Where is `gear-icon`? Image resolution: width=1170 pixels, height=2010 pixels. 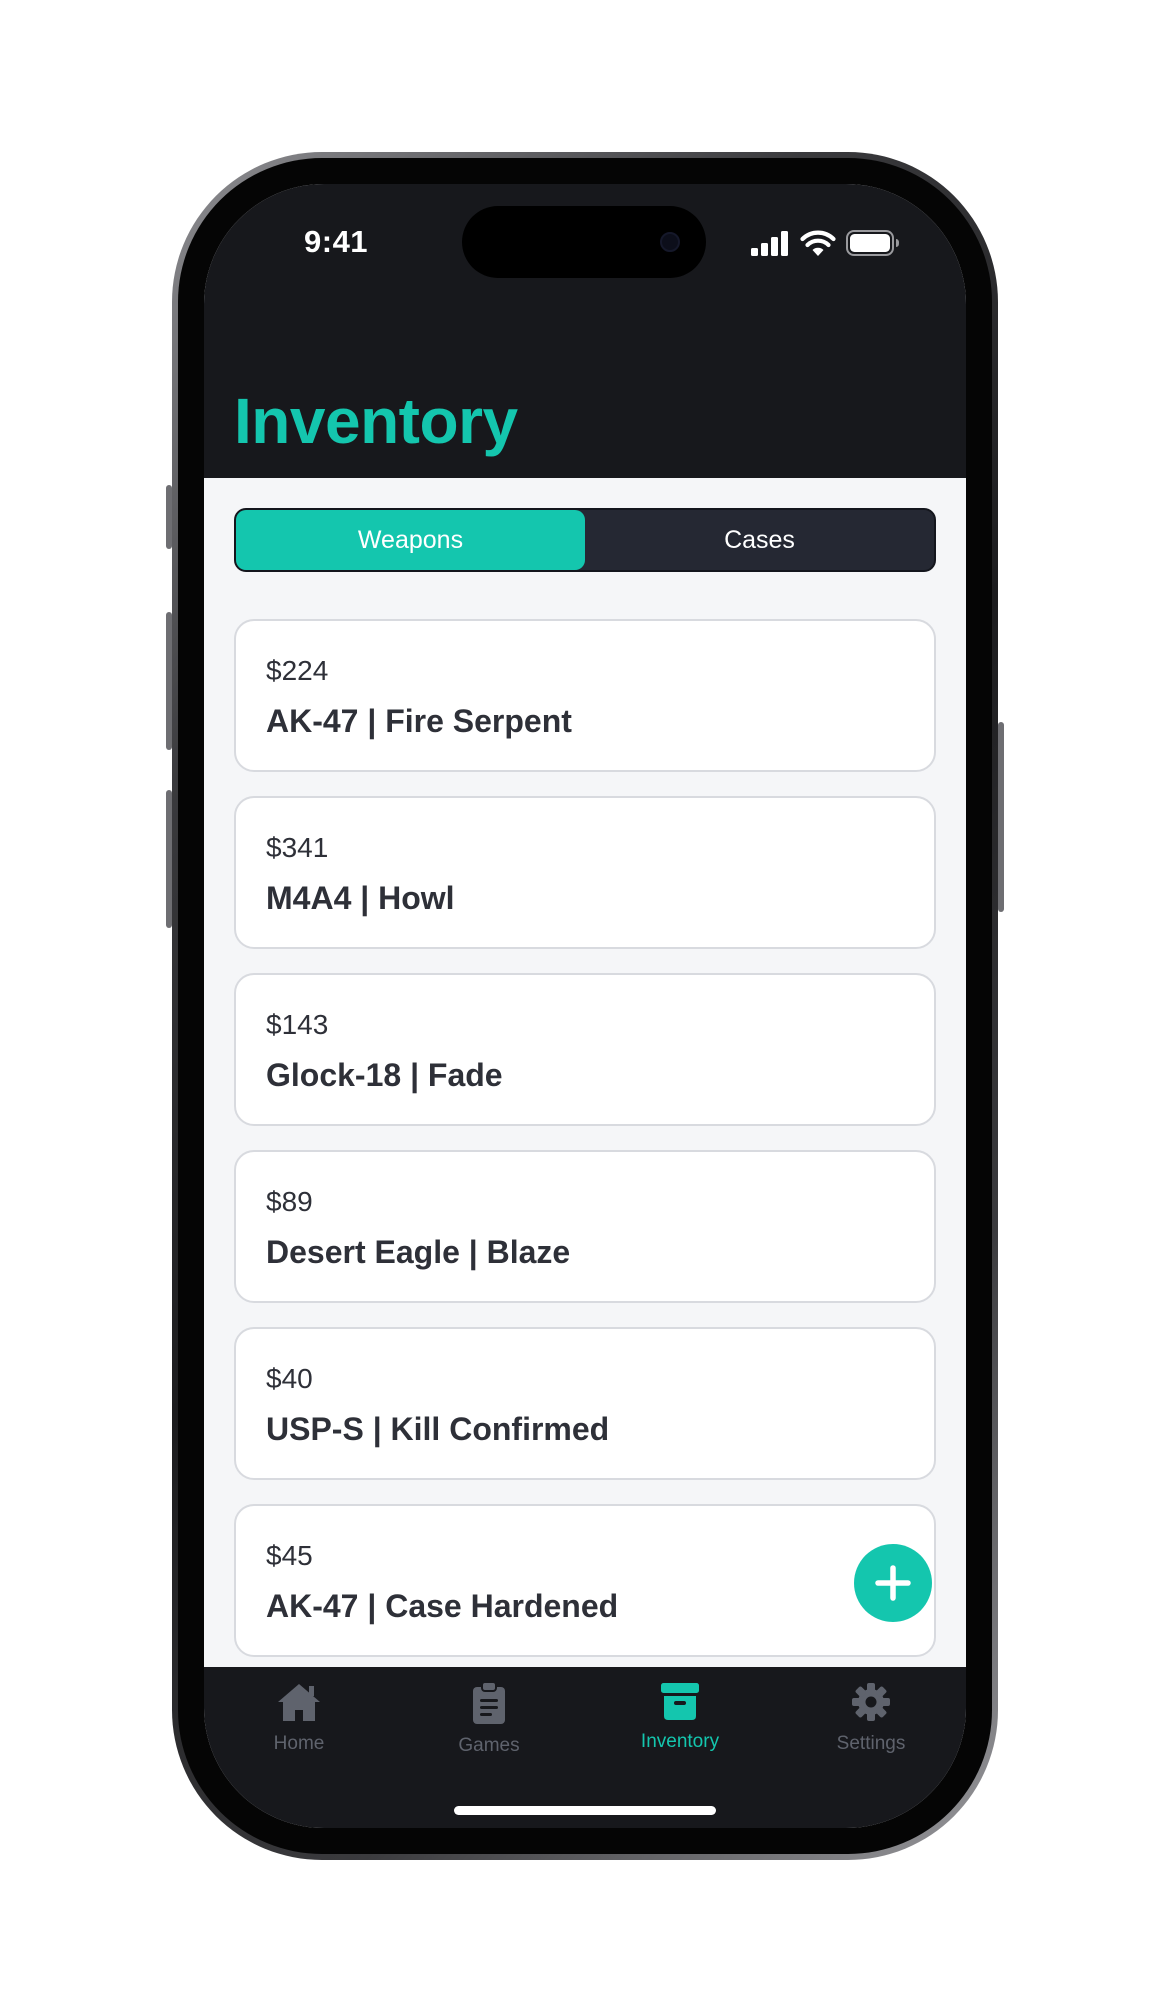
gear-icon is located at coordinates (871, 1702).